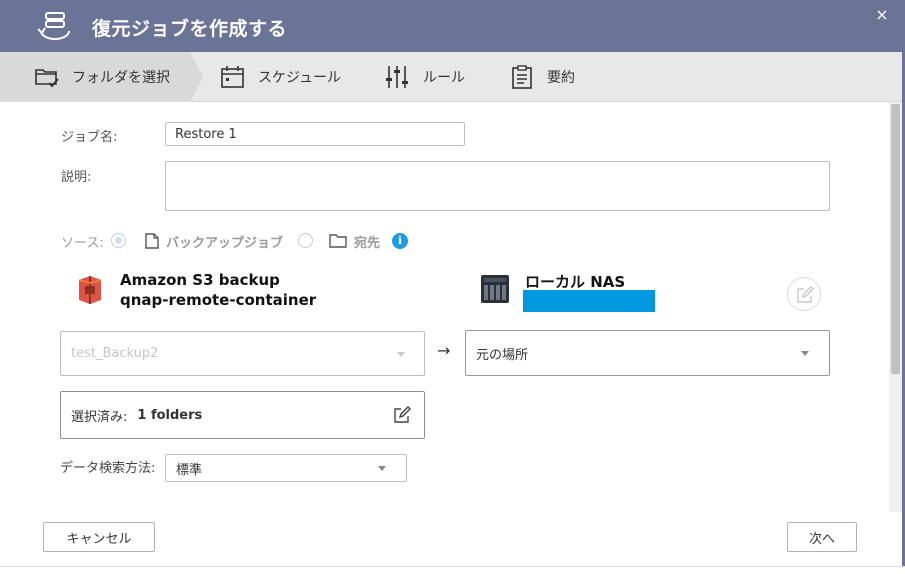  Describe the element at coordinates (89, 137) in the screenshot. I see `job-name-label: ジョブ名:` at that location.